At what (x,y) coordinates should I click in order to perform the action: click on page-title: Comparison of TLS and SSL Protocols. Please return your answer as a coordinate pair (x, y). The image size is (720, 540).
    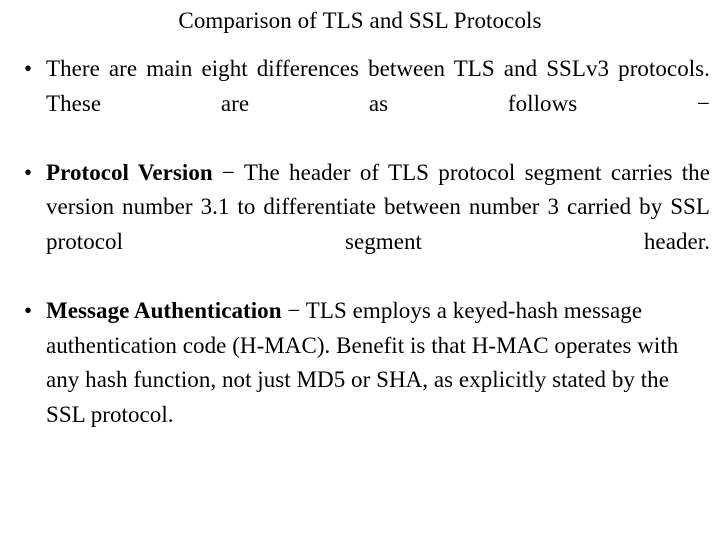
    Looking at the image, I should click on (360, 20).